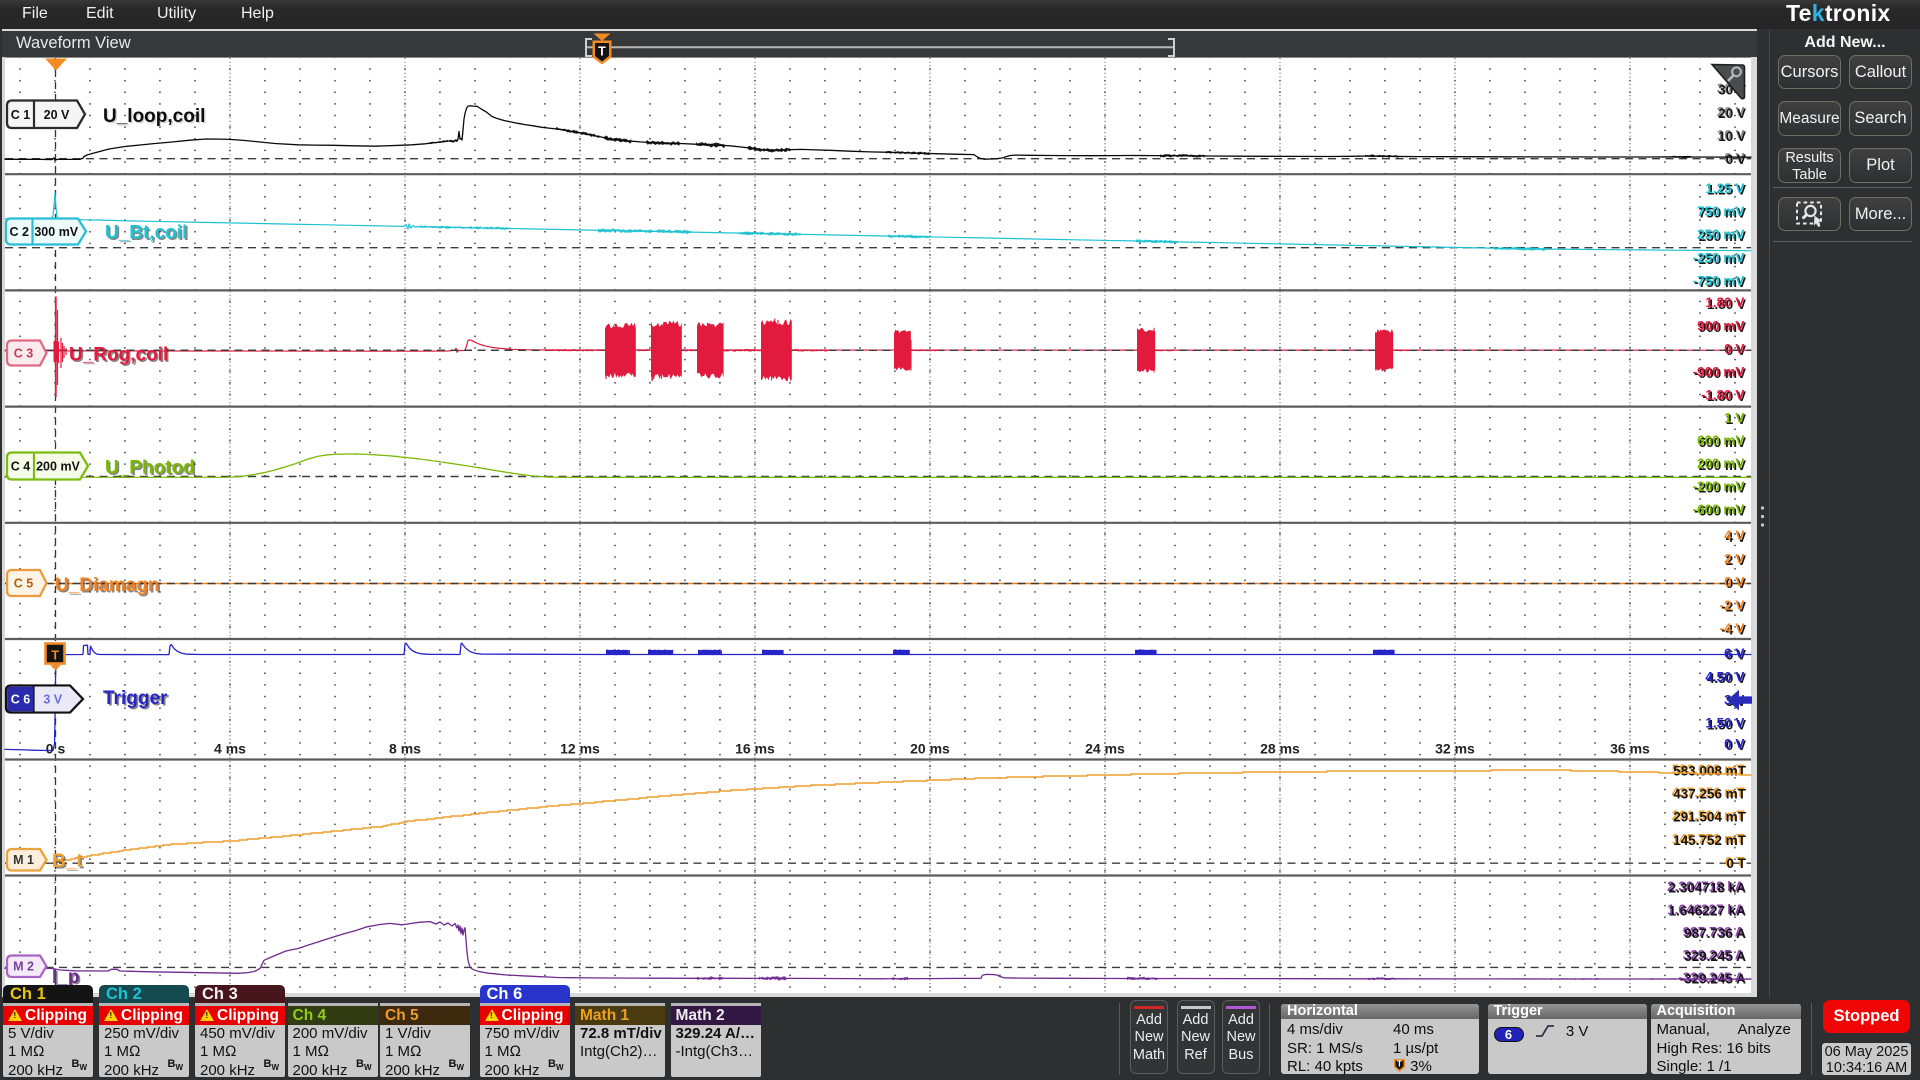 Image resolution: width=1920 pixels, height=1080 pixels. Describe the element at coordinates (118, 355) in the screenshot. I see `svg-text: U_Rog,coil` at that location.